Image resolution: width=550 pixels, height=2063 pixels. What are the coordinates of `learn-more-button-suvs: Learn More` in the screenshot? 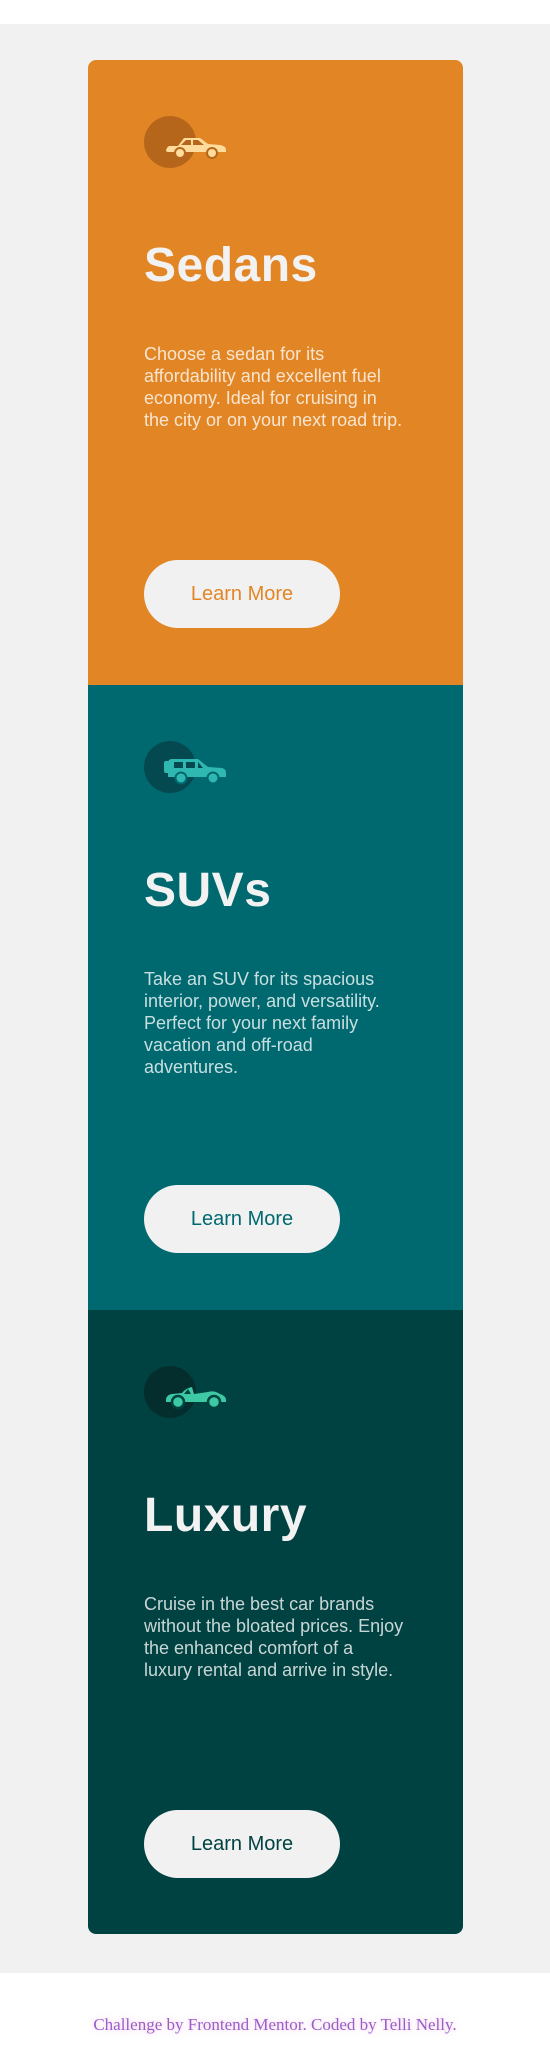 It's located at (242, 1219).